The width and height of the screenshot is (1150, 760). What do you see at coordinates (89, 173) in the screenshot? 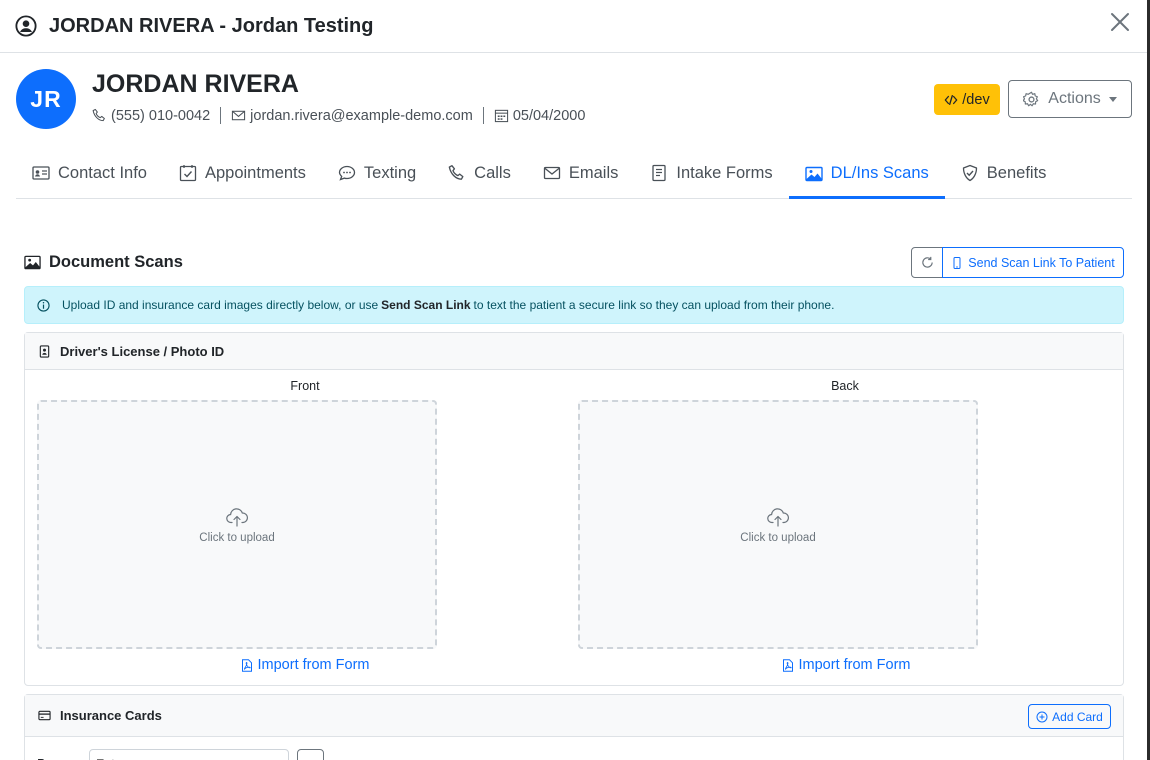
I see `tab-contact-info: Contact Info` at bounding box center [89, 173].